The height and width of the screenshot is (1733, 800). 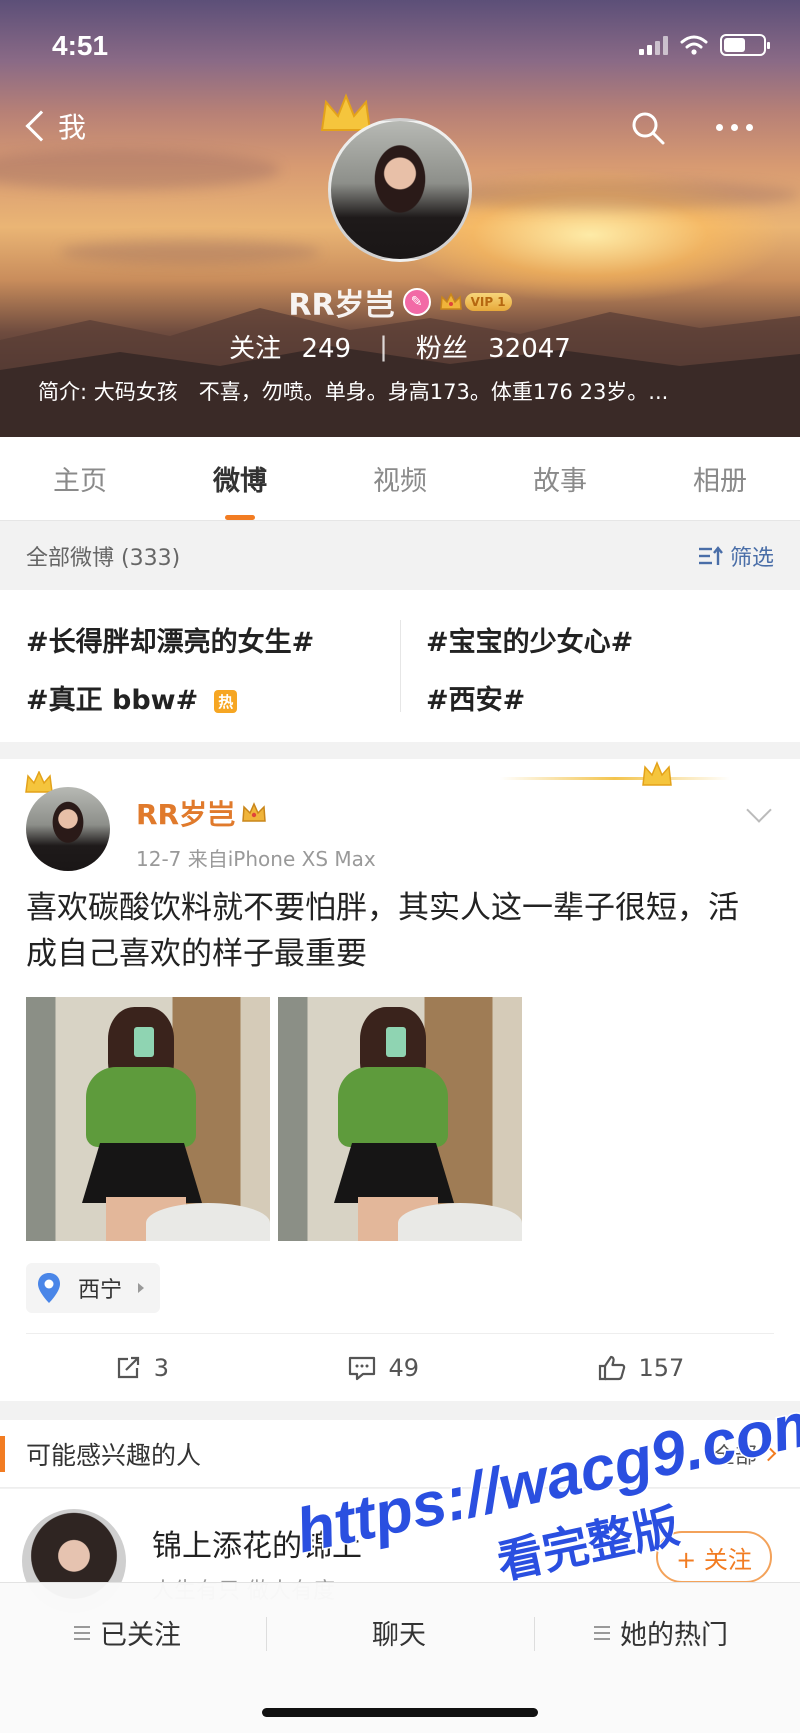 I want to click on location-pin-icon, so click(x=49, y=1288).